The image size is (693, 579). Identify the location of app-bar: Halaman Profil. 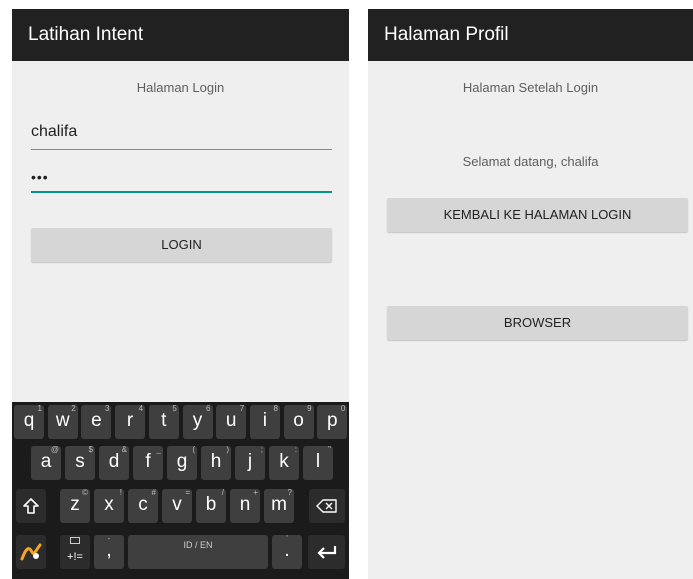
(530, 35).